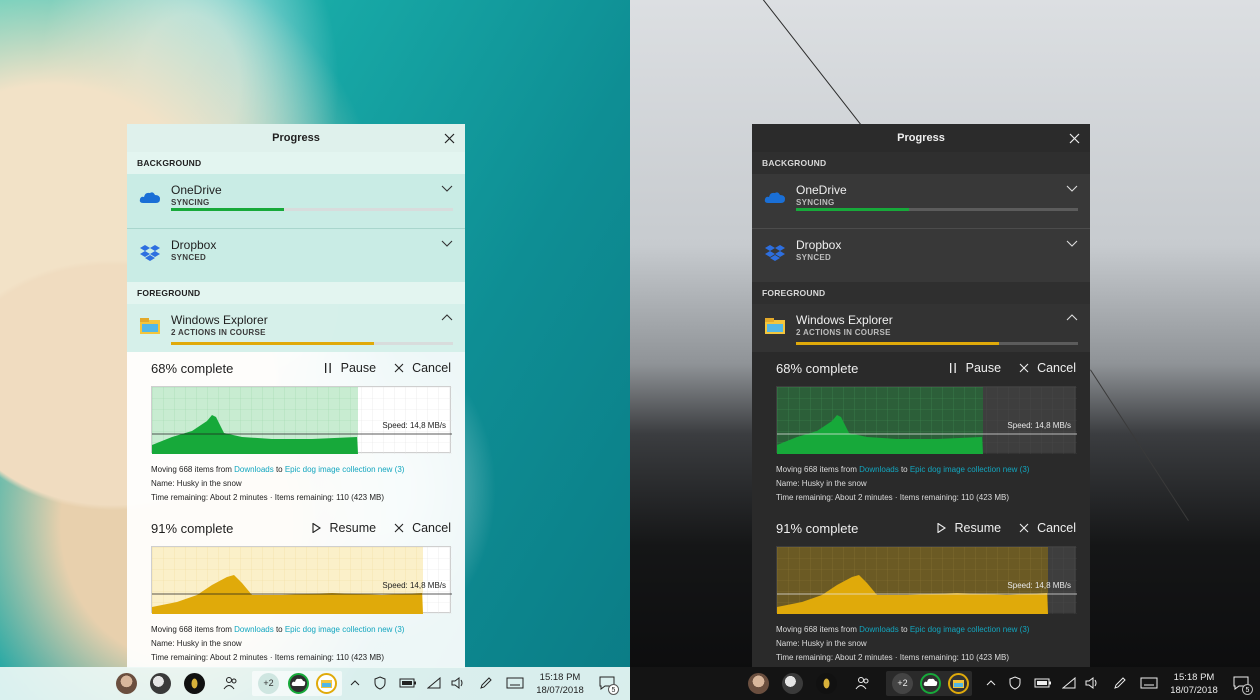  Describe the element at coordinates (192, 528) in the screenshot. I see `job-percent: 91% complete` at that location.